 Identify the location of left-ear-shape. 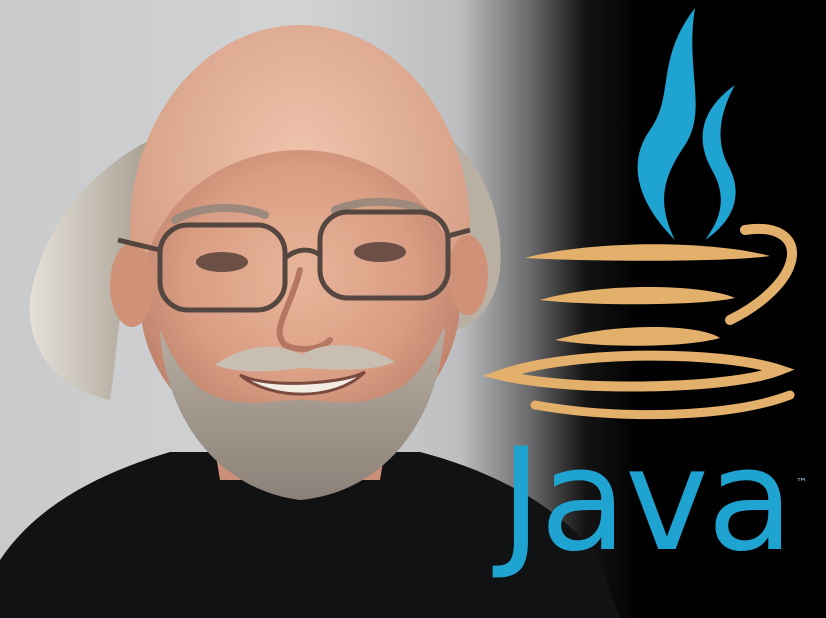
(132, 285).